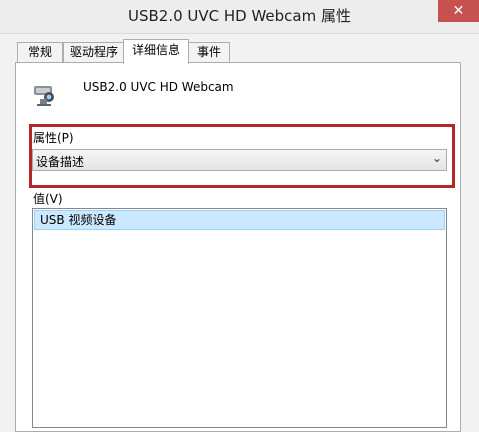 The width and height of the screenshot is (479, 432). What do you see at coordinates (239, 220) in the screenshot?
I see `list-item: USB 视频设备` at bounding box center [239, 220].